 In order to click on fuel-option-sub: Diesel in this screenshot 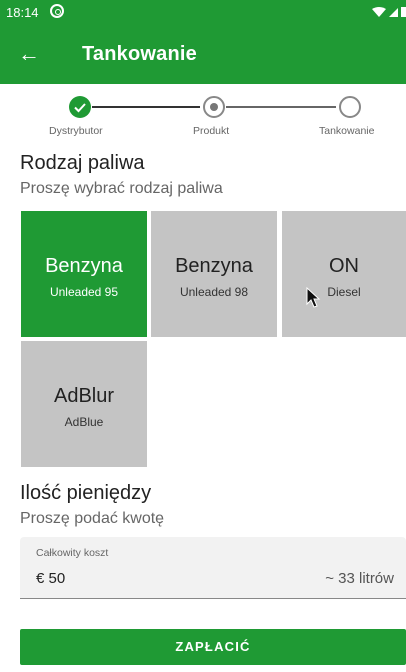, I will do `click(344, 292)`.